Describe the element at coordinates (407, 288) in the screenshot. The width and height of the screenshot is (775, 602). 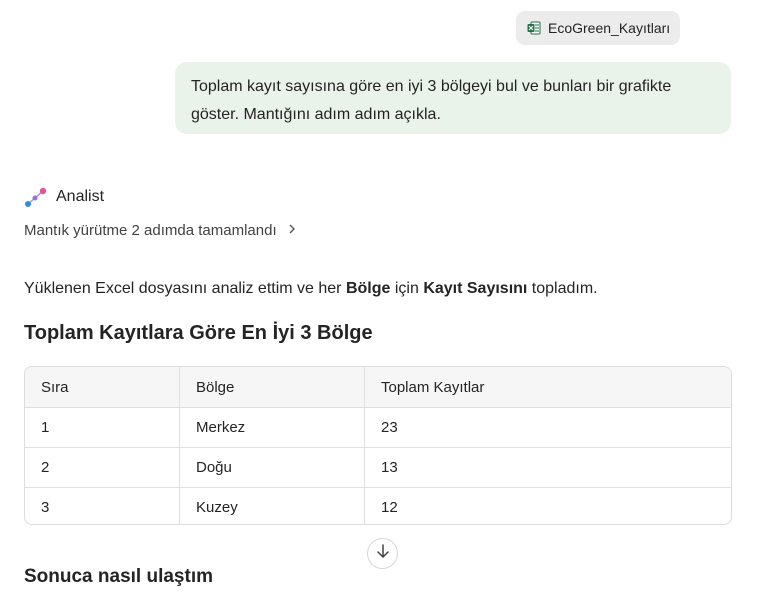
I see `intro-text-2: için` at that location.